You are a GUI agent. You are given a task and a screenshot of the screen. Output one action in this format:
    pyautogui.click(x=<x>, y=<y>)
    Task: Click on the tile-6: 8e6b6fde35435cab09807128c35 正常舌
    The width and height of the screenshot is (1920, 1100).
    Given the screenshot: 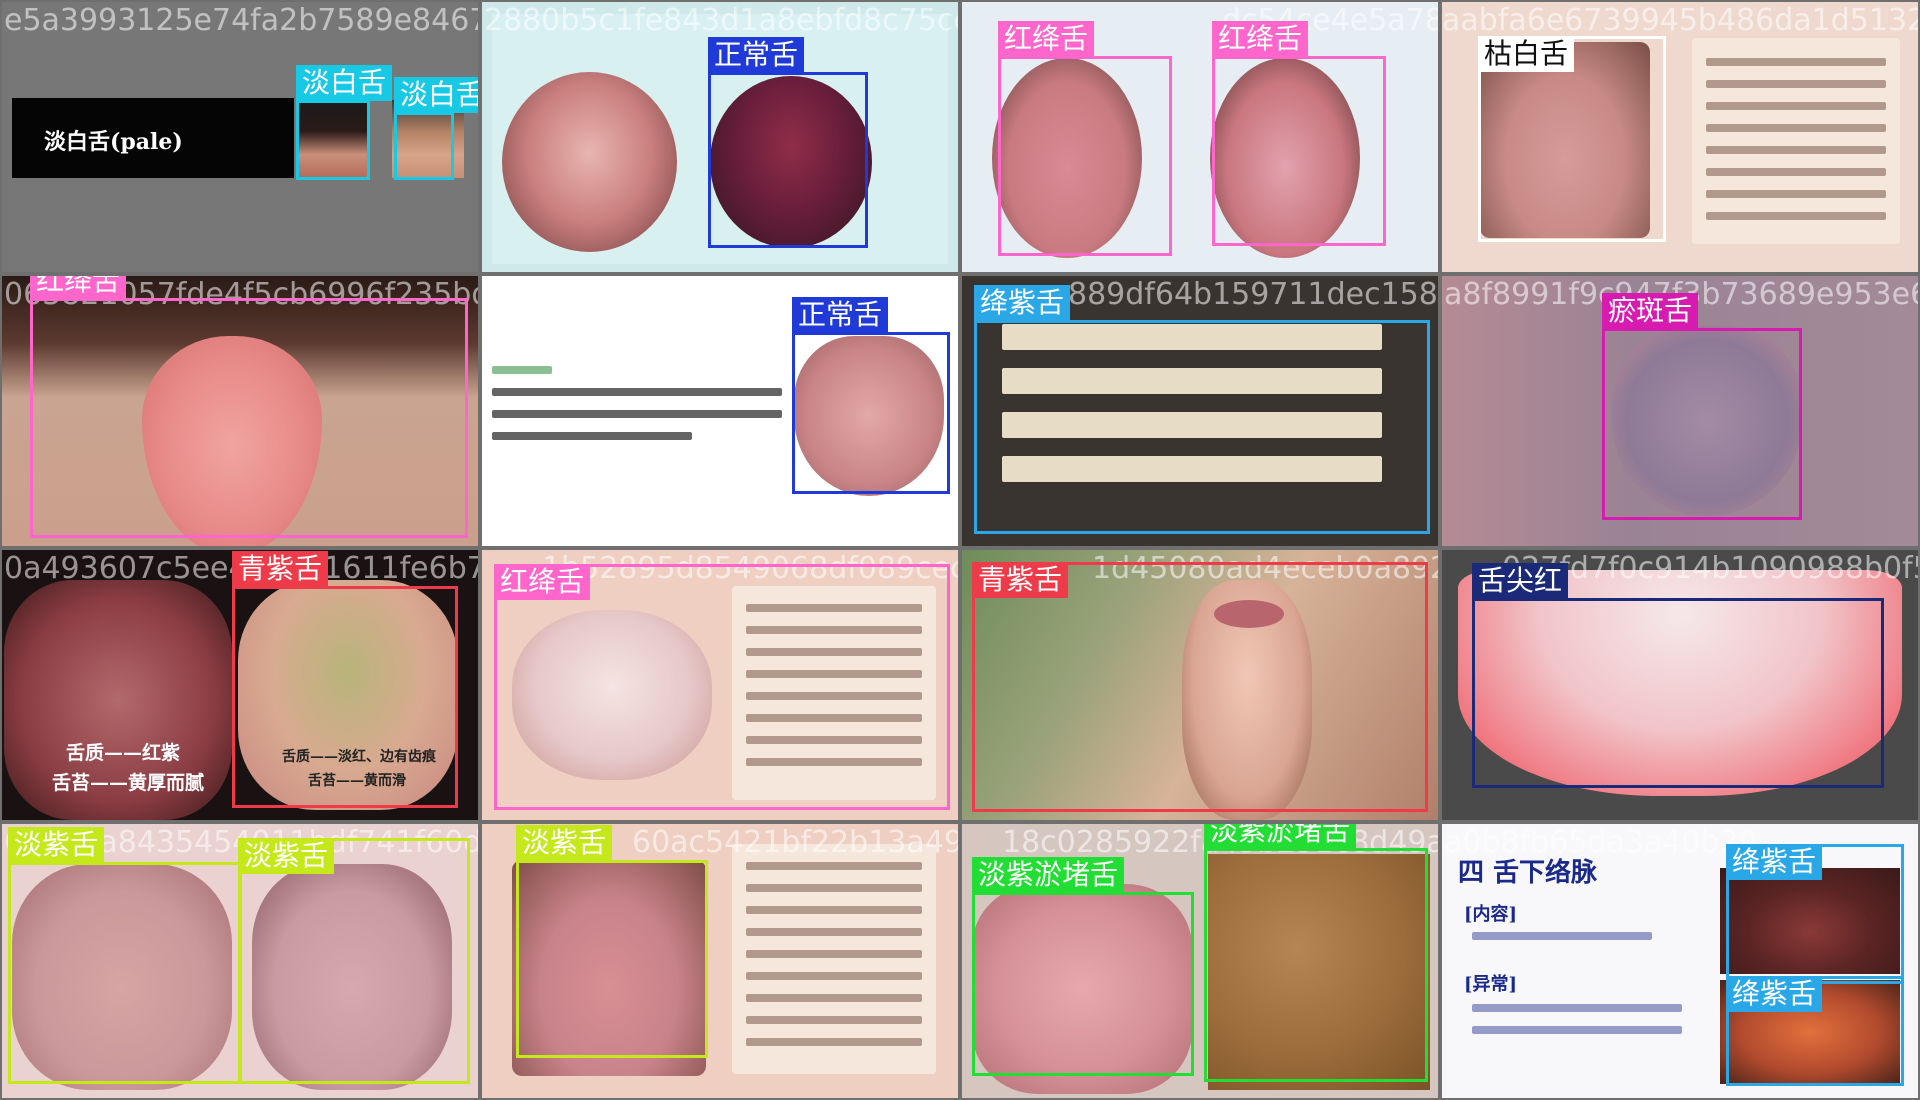 What is the action you would take?
    pyautogui.click(x=720, y=411)
    